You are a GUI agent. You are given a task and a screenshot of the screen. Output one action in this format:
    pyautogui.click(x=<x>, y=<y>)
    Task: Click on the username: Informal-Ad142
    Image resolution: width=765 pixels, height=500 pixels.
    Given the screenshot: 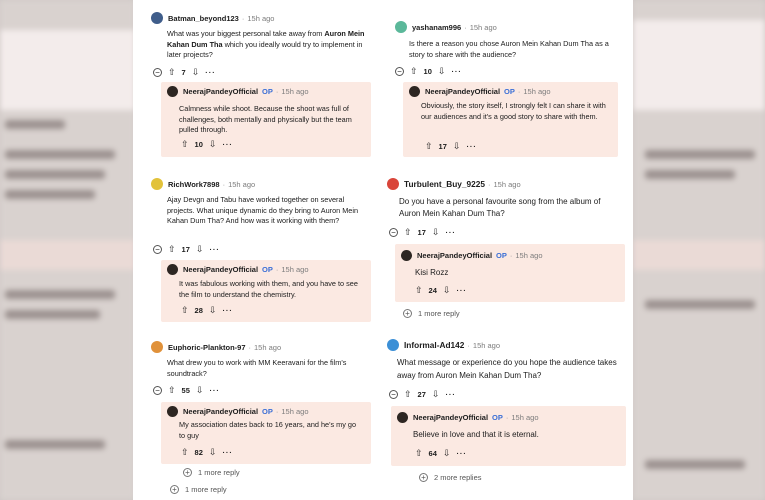 What is the action you would take?
    pyautogui.click(x=434, y=345)
    